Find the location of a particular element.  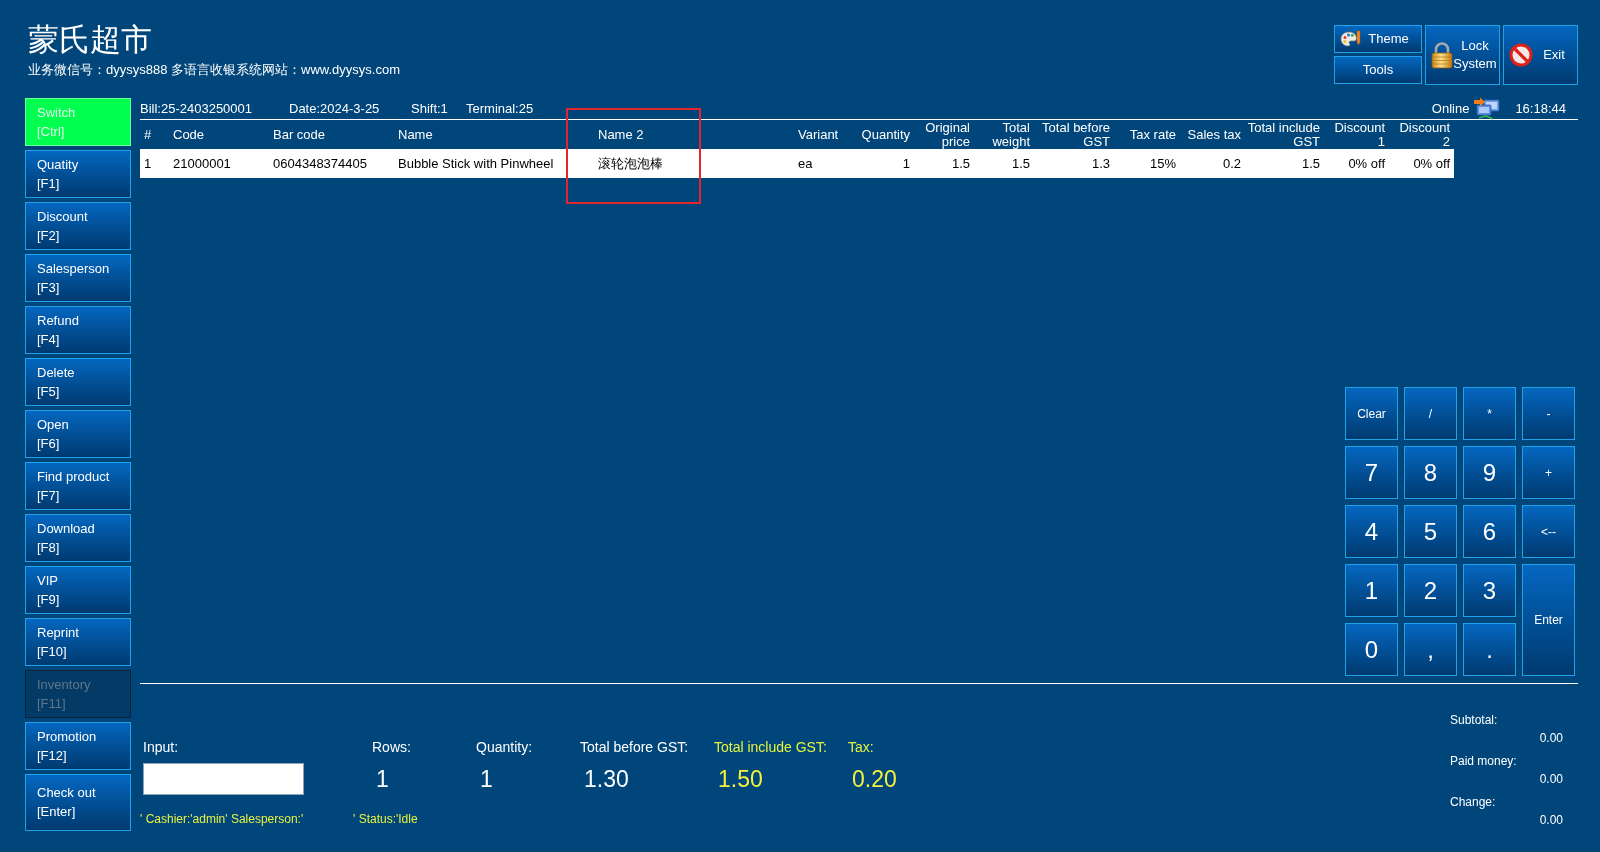

balance-label: Paid money: is located at coordinates (1483, 761).